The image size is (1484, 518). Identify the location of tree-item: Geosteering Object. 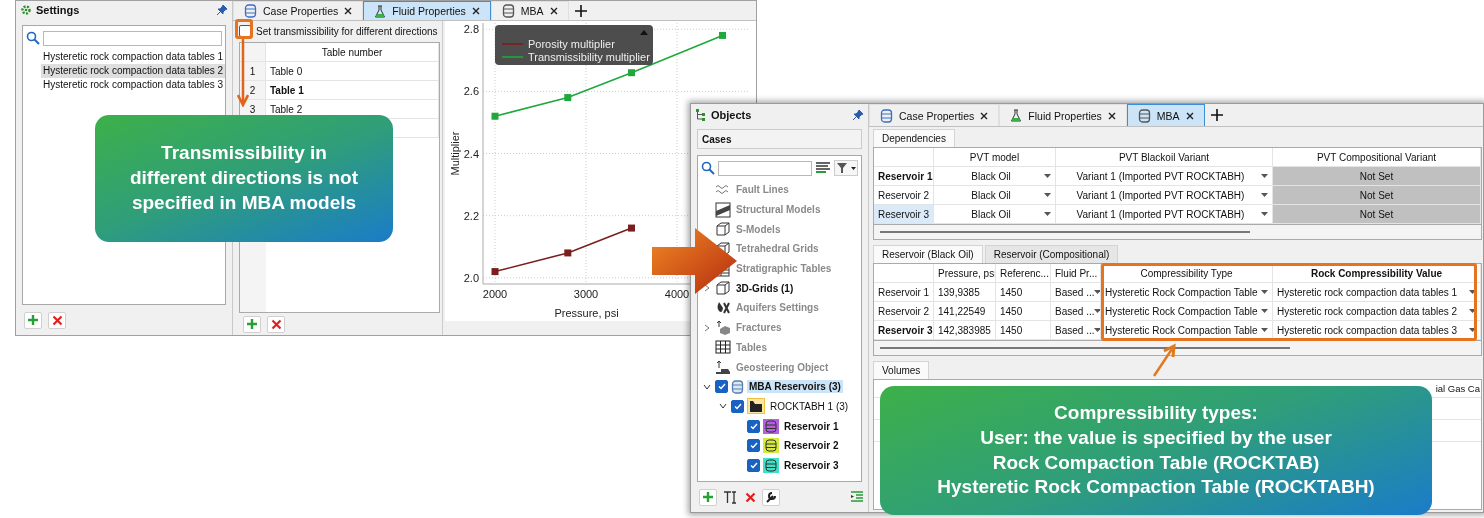
(782, 367).